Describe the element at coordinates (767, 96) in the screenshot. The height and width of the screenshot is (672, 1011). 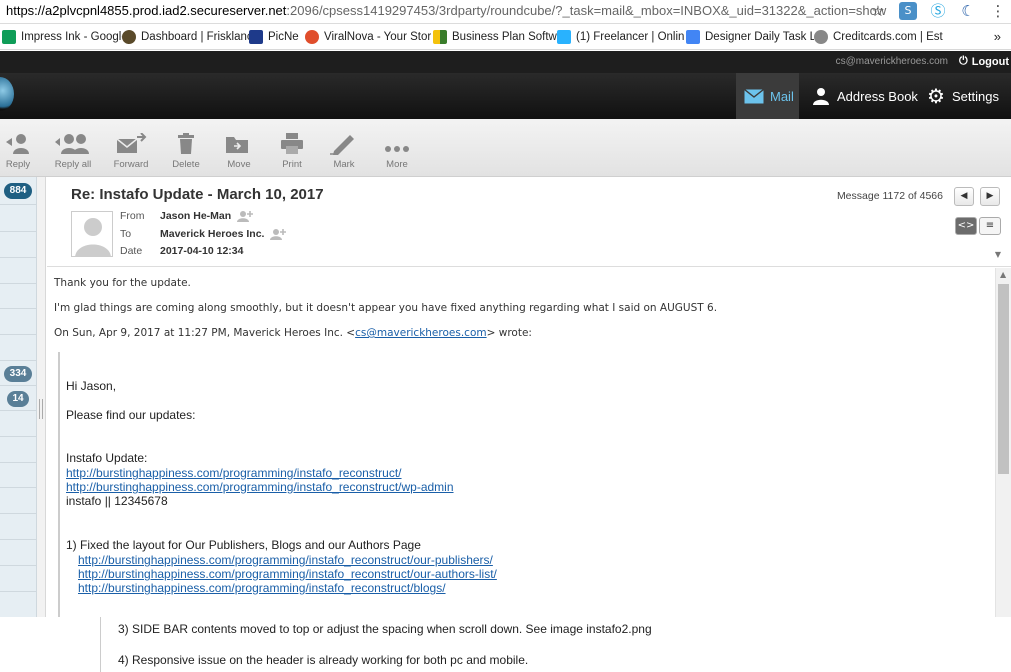
I see `nav-mail: Mail` at that location.